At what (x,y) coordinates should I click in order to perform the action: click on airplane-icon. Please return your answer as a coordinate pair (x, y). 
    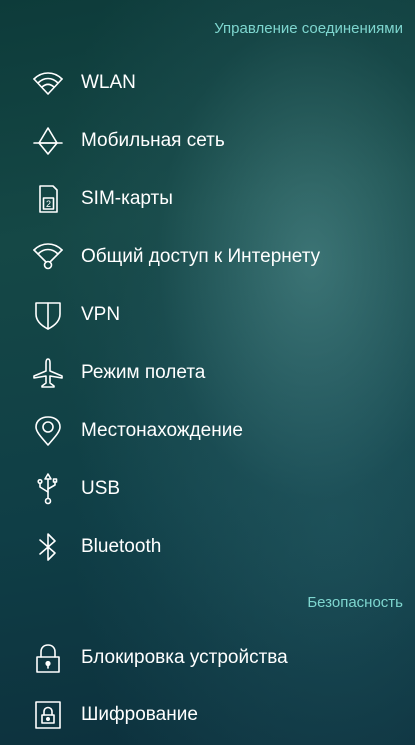
    Looking at the image, I should click on (48, 373).